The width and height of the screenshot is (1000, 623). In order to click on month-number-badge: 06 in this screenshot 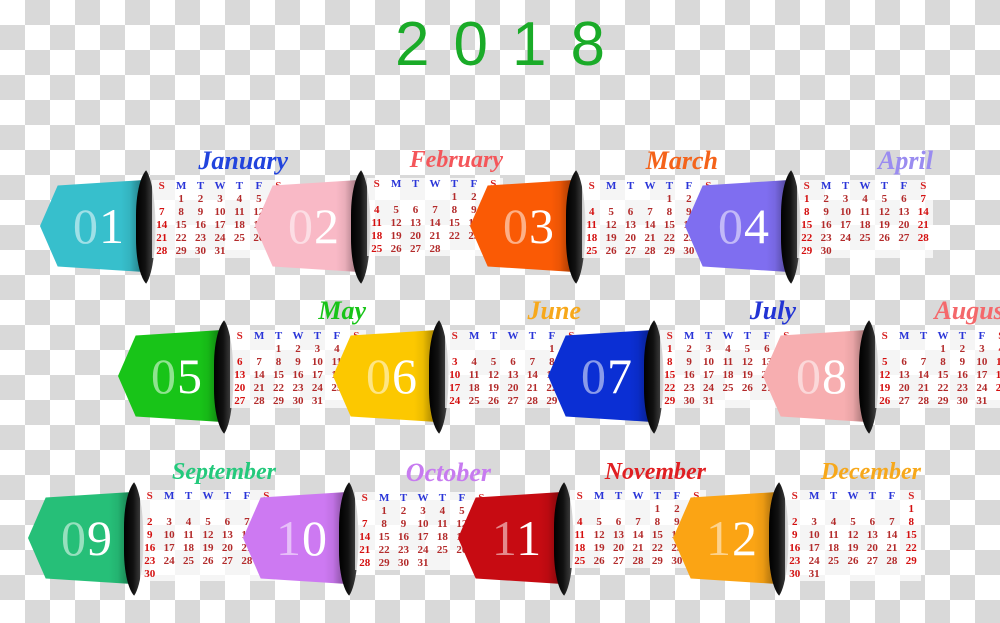, I will do `click(385, 376)`.